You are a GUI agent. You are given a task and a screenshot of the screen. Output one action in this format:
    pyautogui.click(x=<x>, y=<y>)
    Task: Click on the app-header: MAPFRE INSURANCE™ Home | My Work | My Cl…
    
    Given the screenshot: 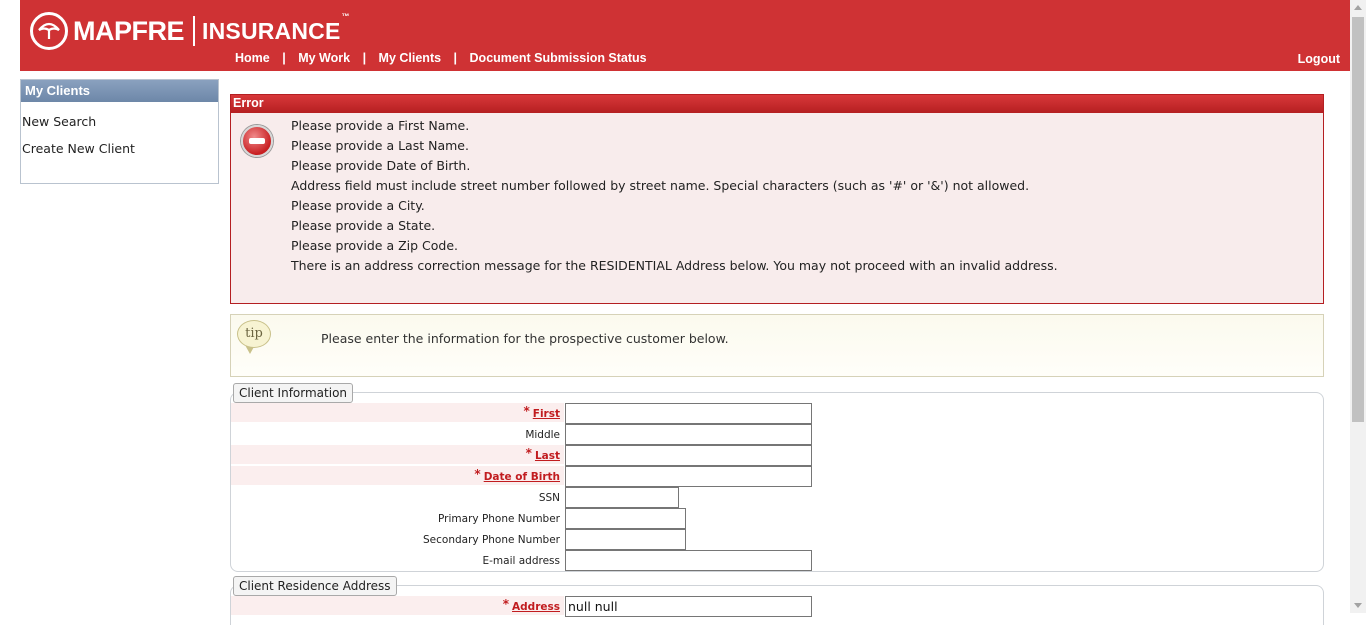 What is the action you would take?
    pyautogui.click(x=685, y=35)
    